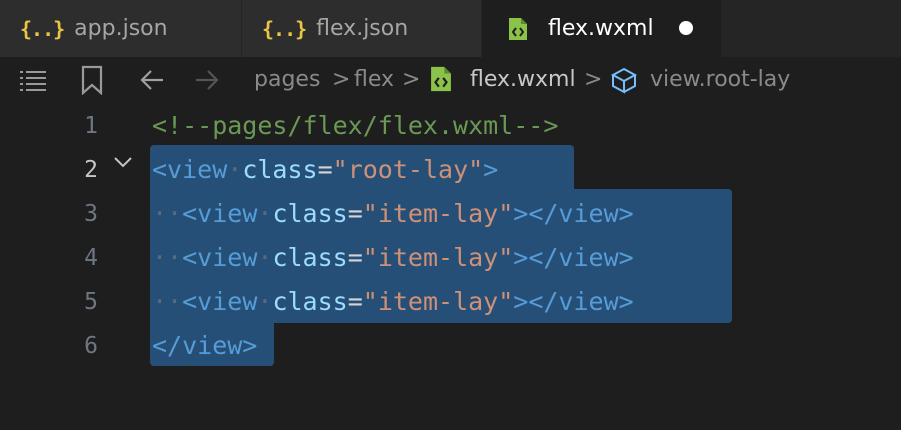  Describe the element at coordinates (624, 80) in the screenshot. I see `cube-symbol-icon` at that location.